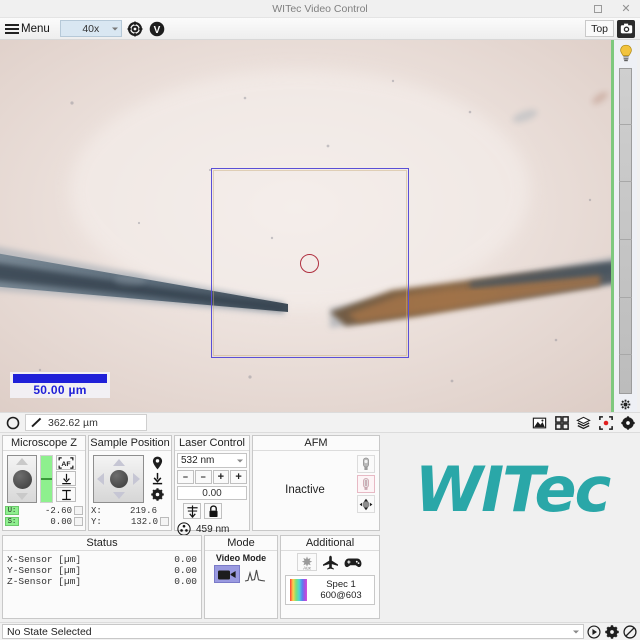 The width and height of the screenshot is (640, 640). What do you see at coordinates (366, 484) in the screenshot?
I see `afm-cantilever-button` at bounding box center [366, 484].